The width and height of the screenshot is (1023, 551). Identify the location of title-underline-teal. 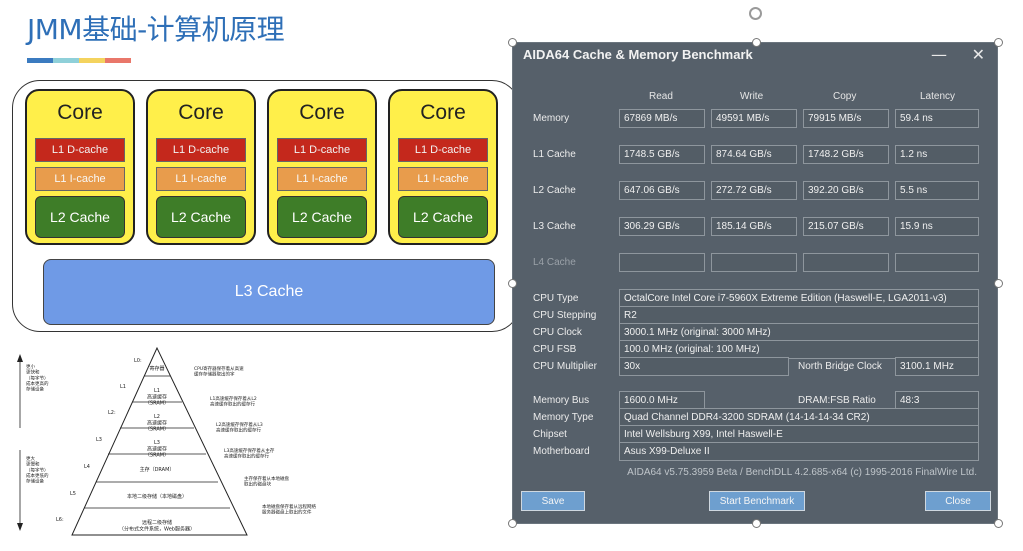
(66, 60).